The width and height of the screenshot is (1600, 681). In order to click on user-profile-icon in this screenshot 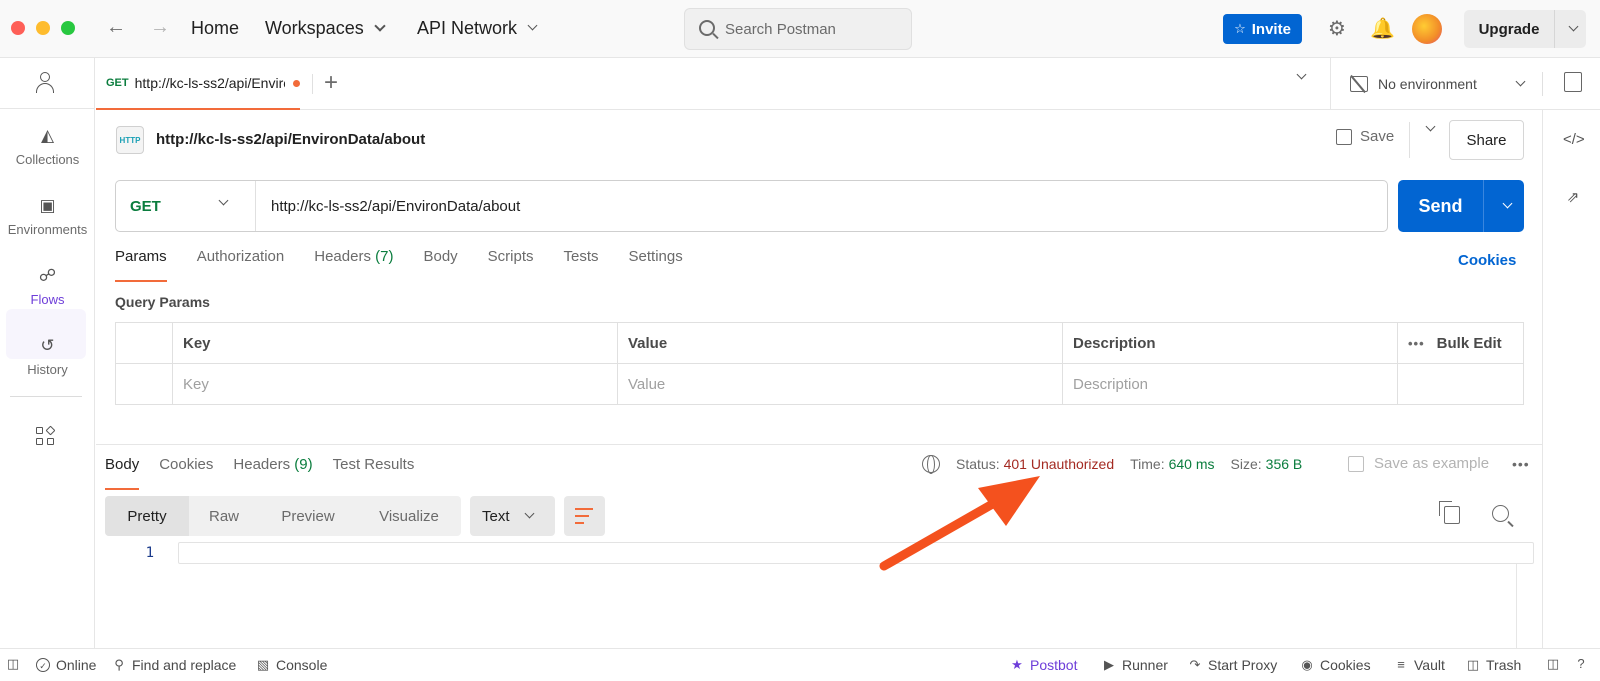, I will do `click(45, 84)`.